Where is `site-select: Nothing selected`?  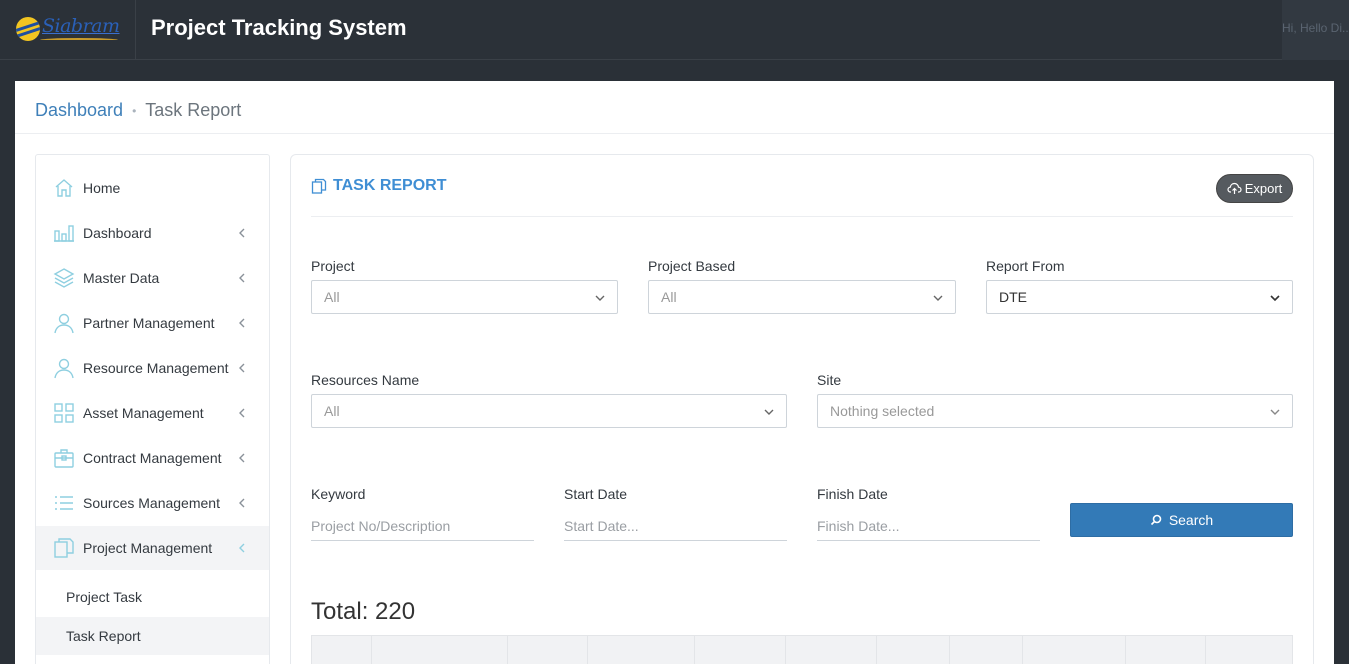
site-select: Nothing selected is located at coordinates (1055, 411).